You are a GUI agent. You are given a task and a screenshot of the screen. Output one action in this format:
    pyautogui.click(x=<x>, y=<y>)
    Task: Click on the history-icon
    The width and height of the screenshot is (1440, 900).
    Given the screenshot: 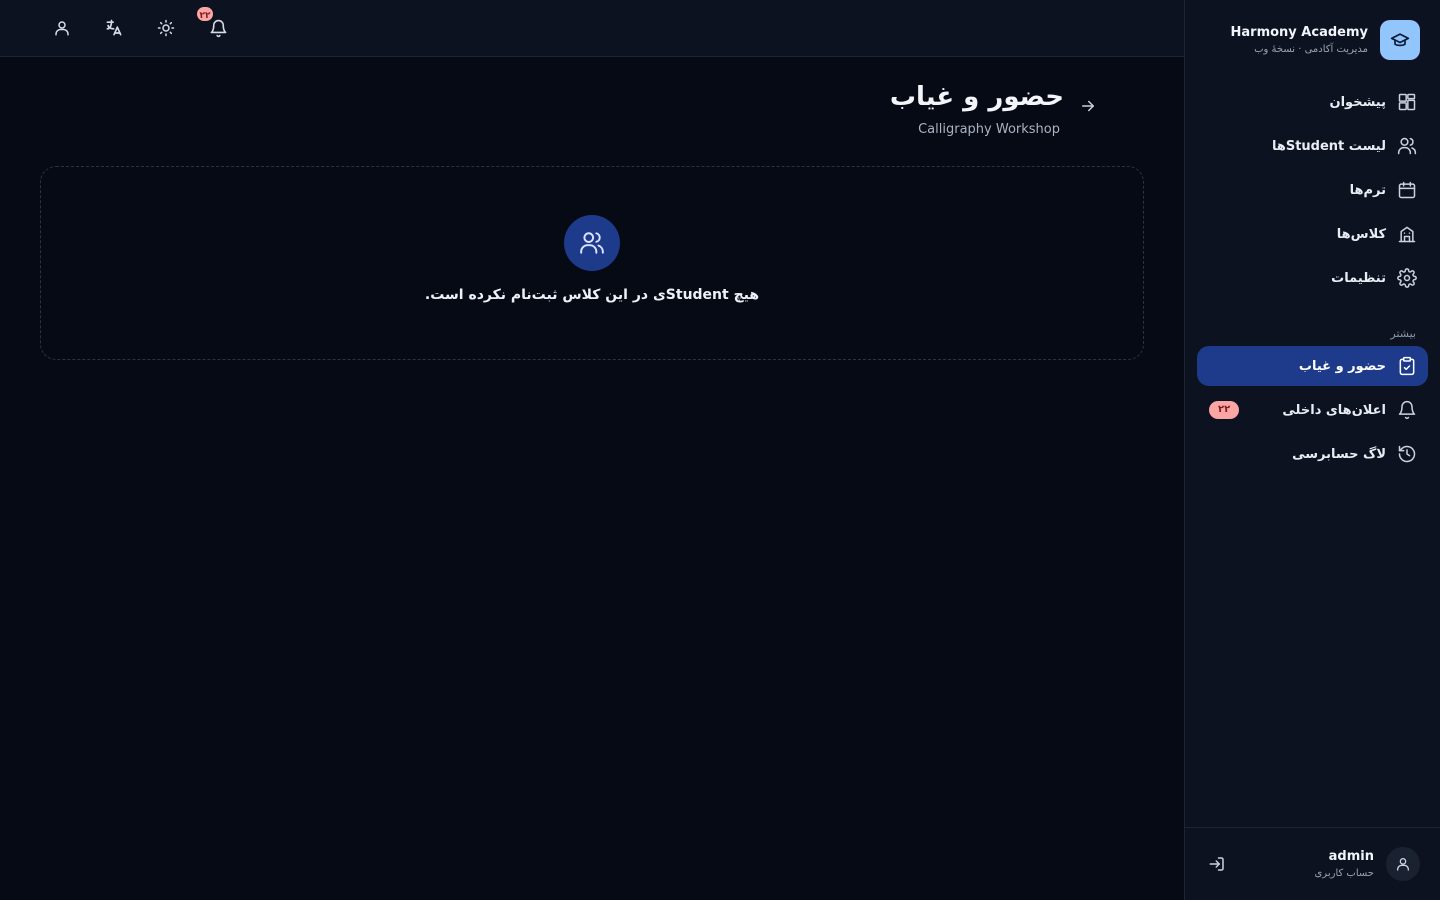 What is the action you would take?
    pyautogui.click(x=1407, y=454)
    